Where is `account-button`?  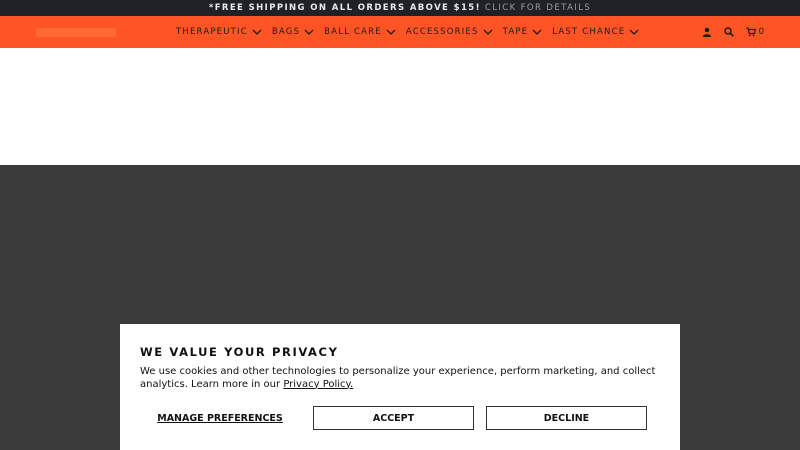 account-button is located at coordinates (707, 32).